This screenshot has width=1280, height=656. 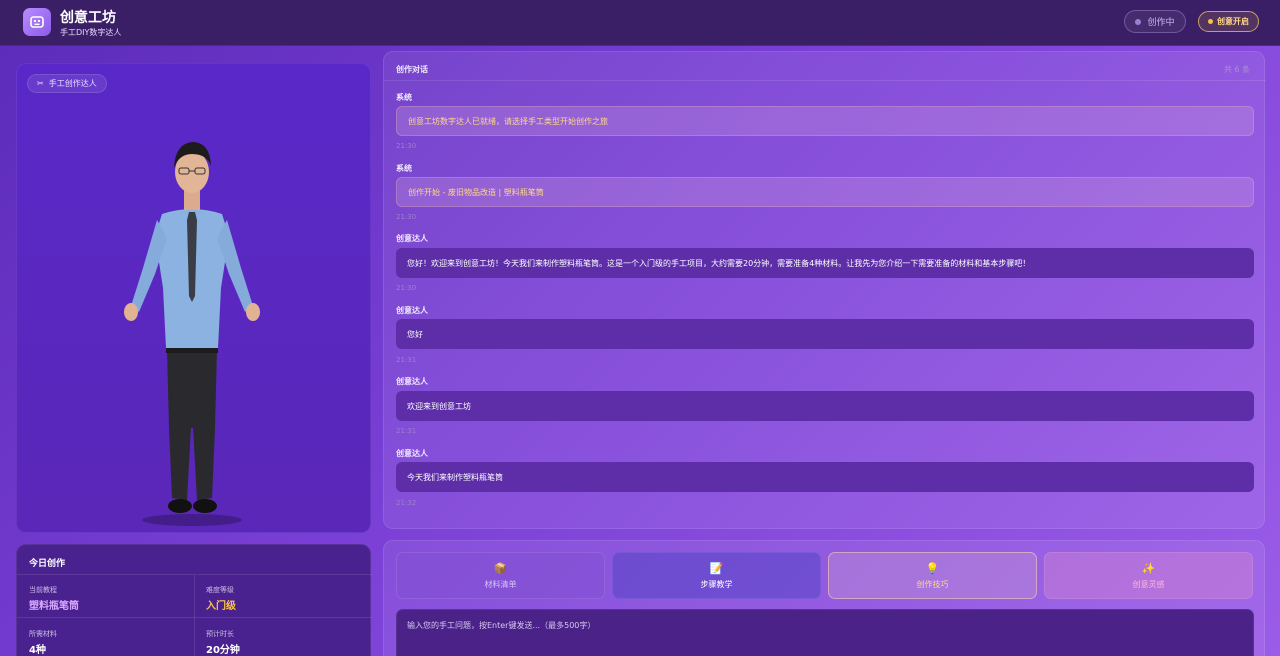 I want to click on materials-count-label: 所需材料, so click(x=43, y=634).